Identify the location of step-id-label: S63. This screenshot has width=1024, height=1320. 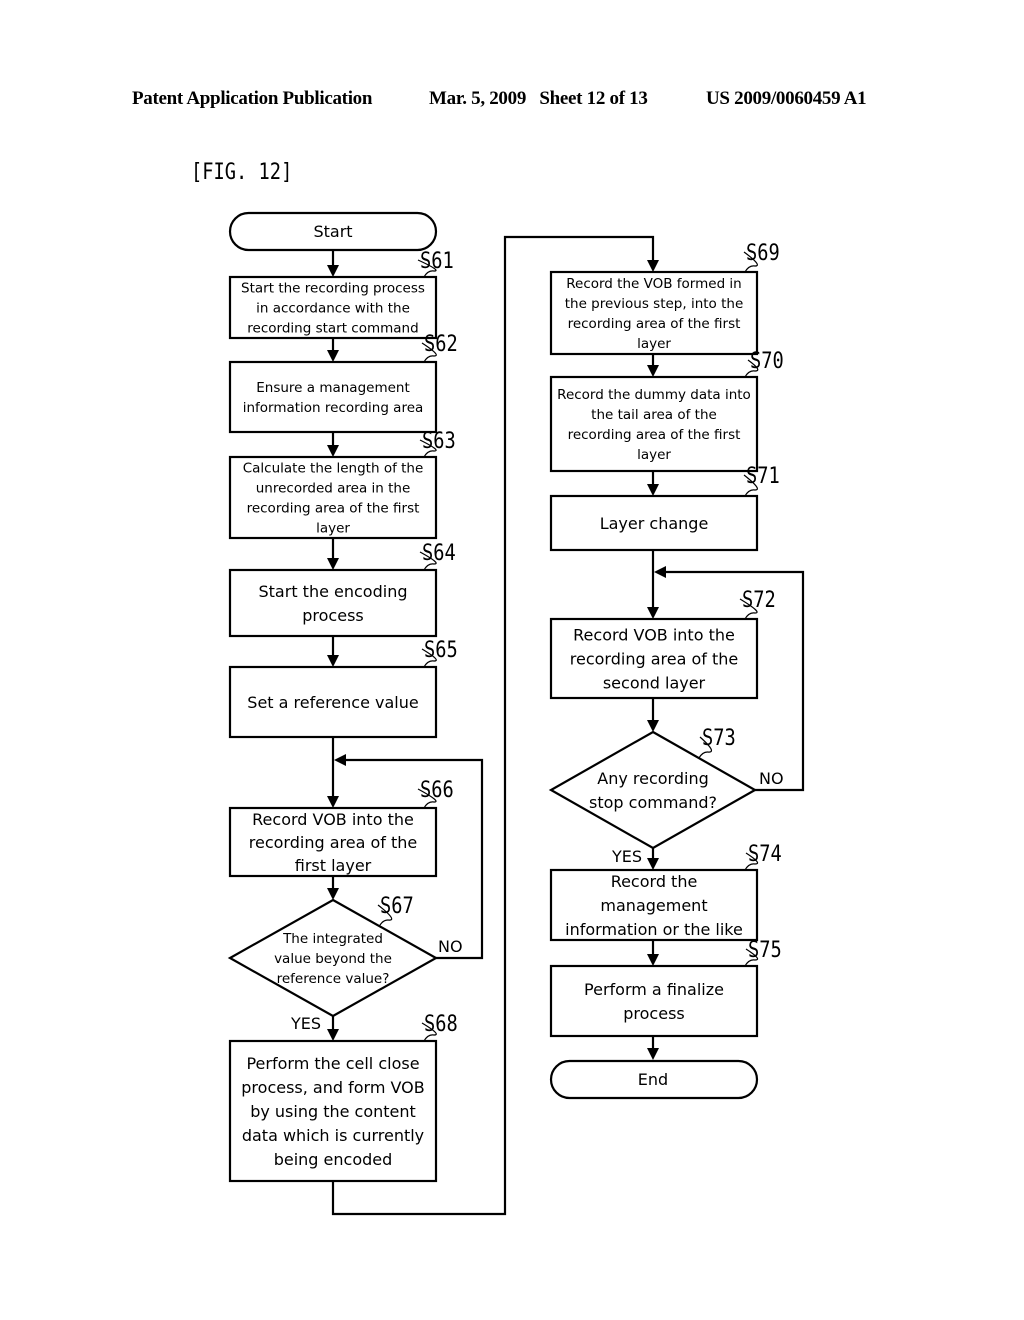
(439, 441).